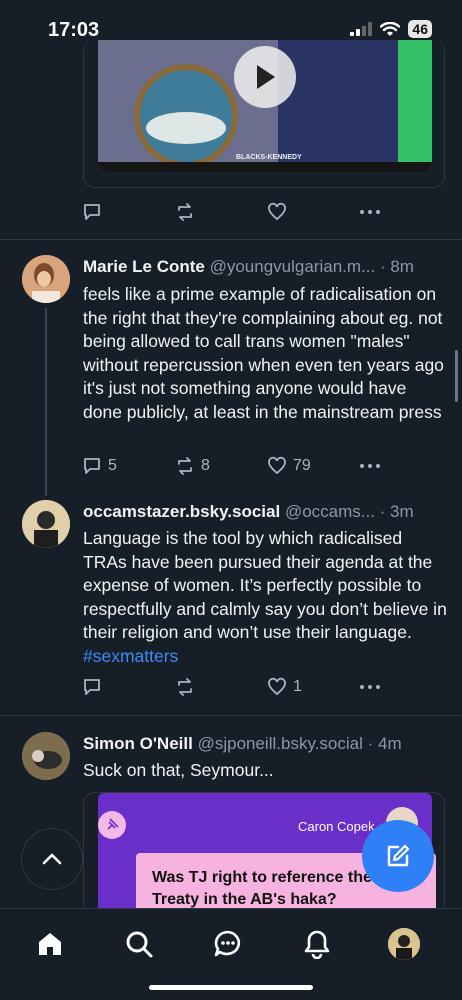 The image size is (462, 1000). I want to click on search-icon, so click(139, 944).